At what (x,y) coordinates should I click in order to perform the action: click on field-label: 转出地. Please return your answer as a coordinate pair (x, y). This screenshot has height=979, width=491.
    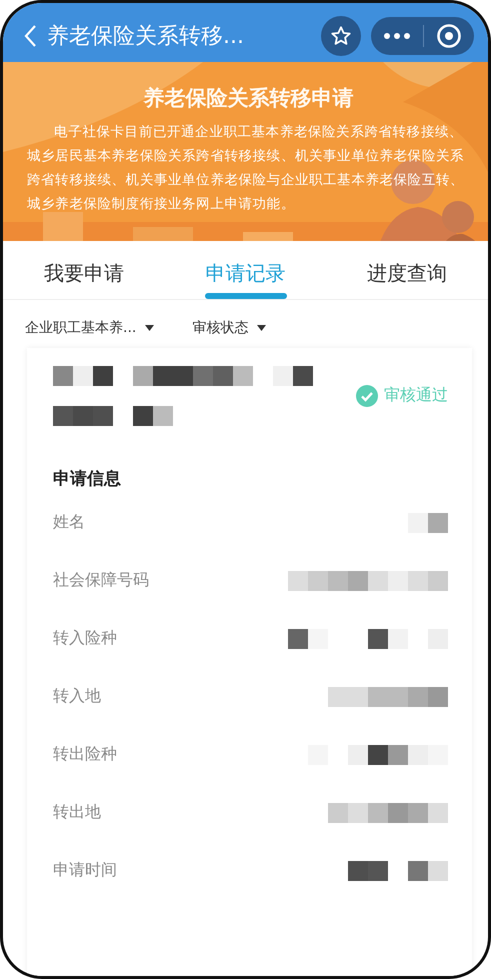
    Looking at the image, I should click on (77, 813).